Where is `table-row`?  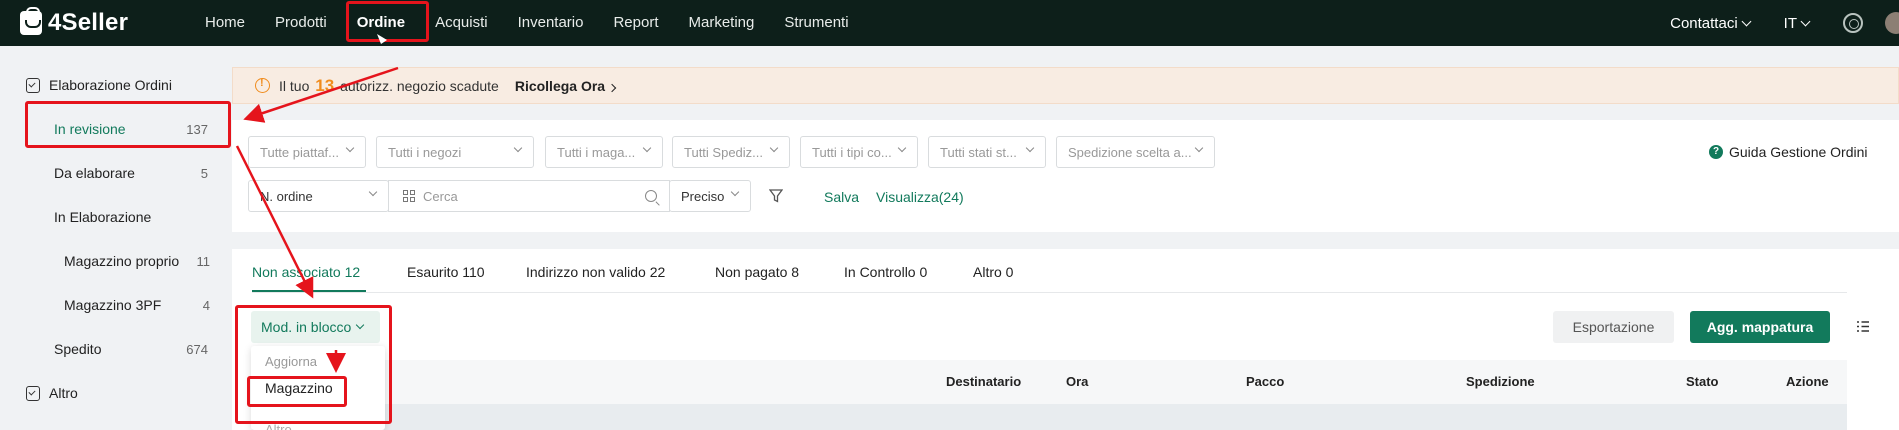
table-row is located at coordinates (1049, 417).